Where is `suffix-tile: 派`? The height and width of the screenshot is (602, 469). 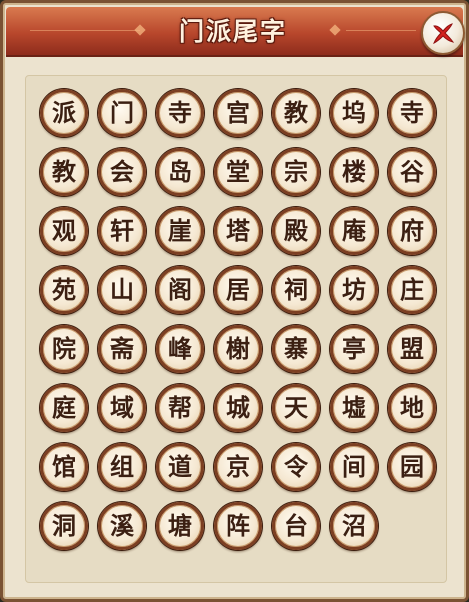
suffix-tile: 派 is located at coordinates (64, 113).